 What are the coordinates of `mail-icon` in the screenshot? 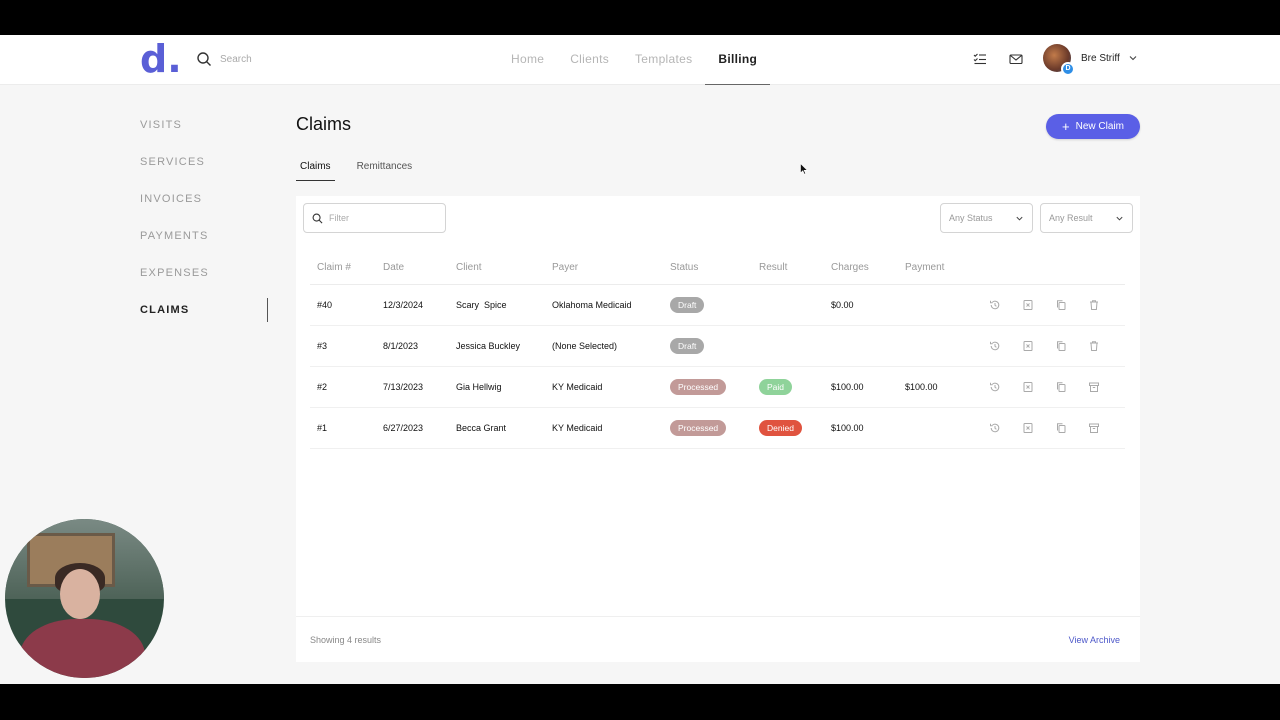 It's located at (1016, 59).